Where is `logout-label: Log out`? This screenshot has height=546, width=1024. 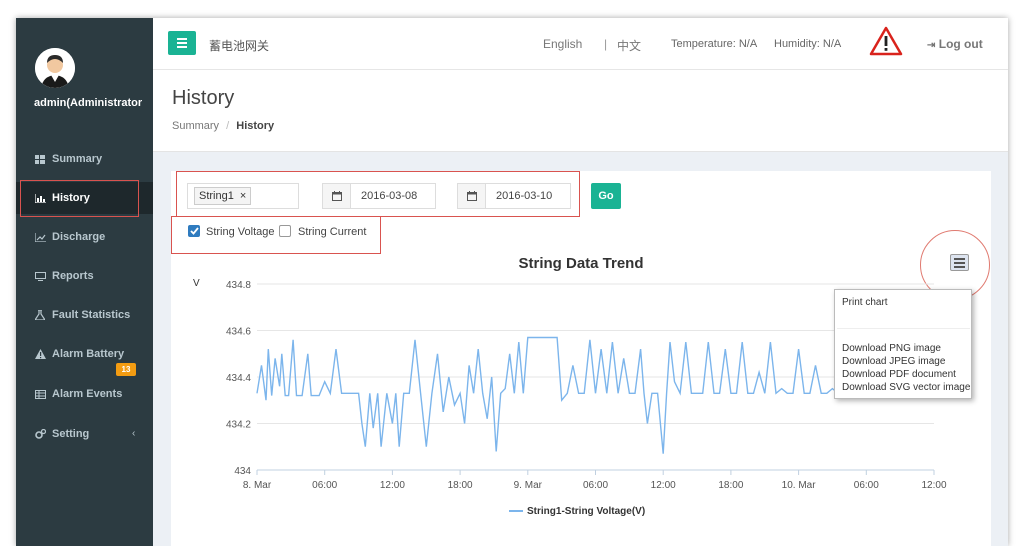
logout-label: Log out is located at coordinates (960, 44).